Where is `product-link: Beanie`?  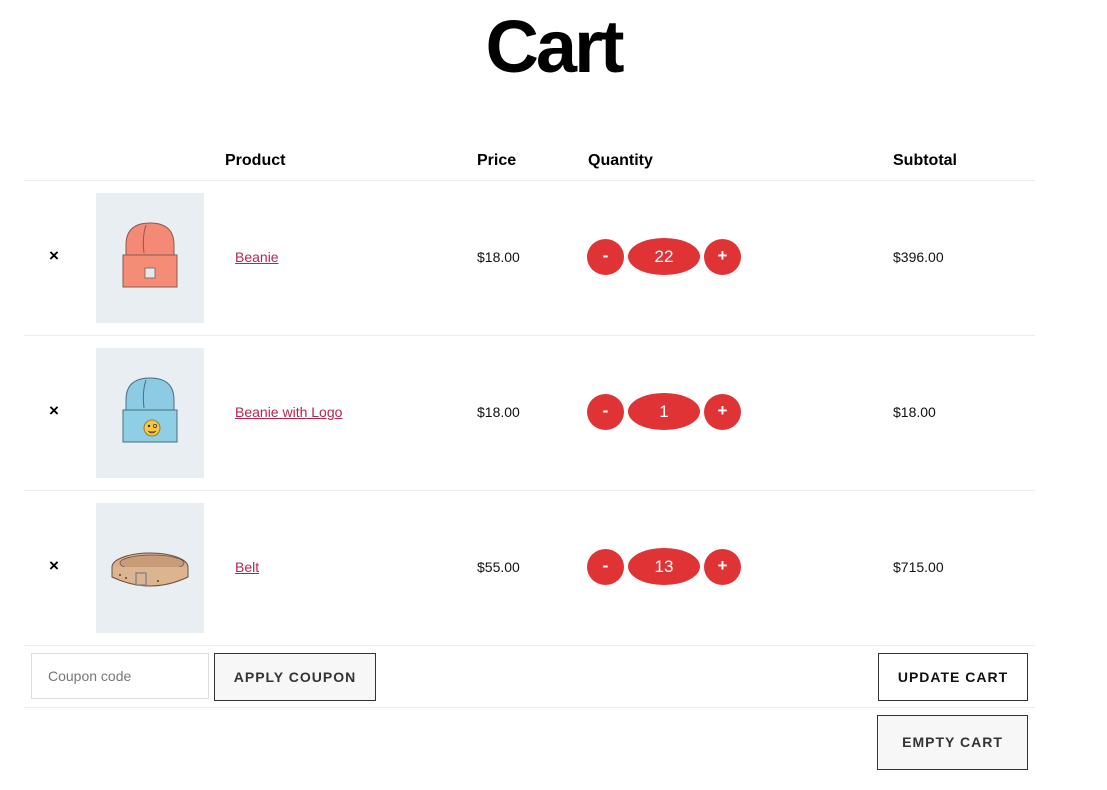
product-link: Beanie is located at coordinates (257, 257).